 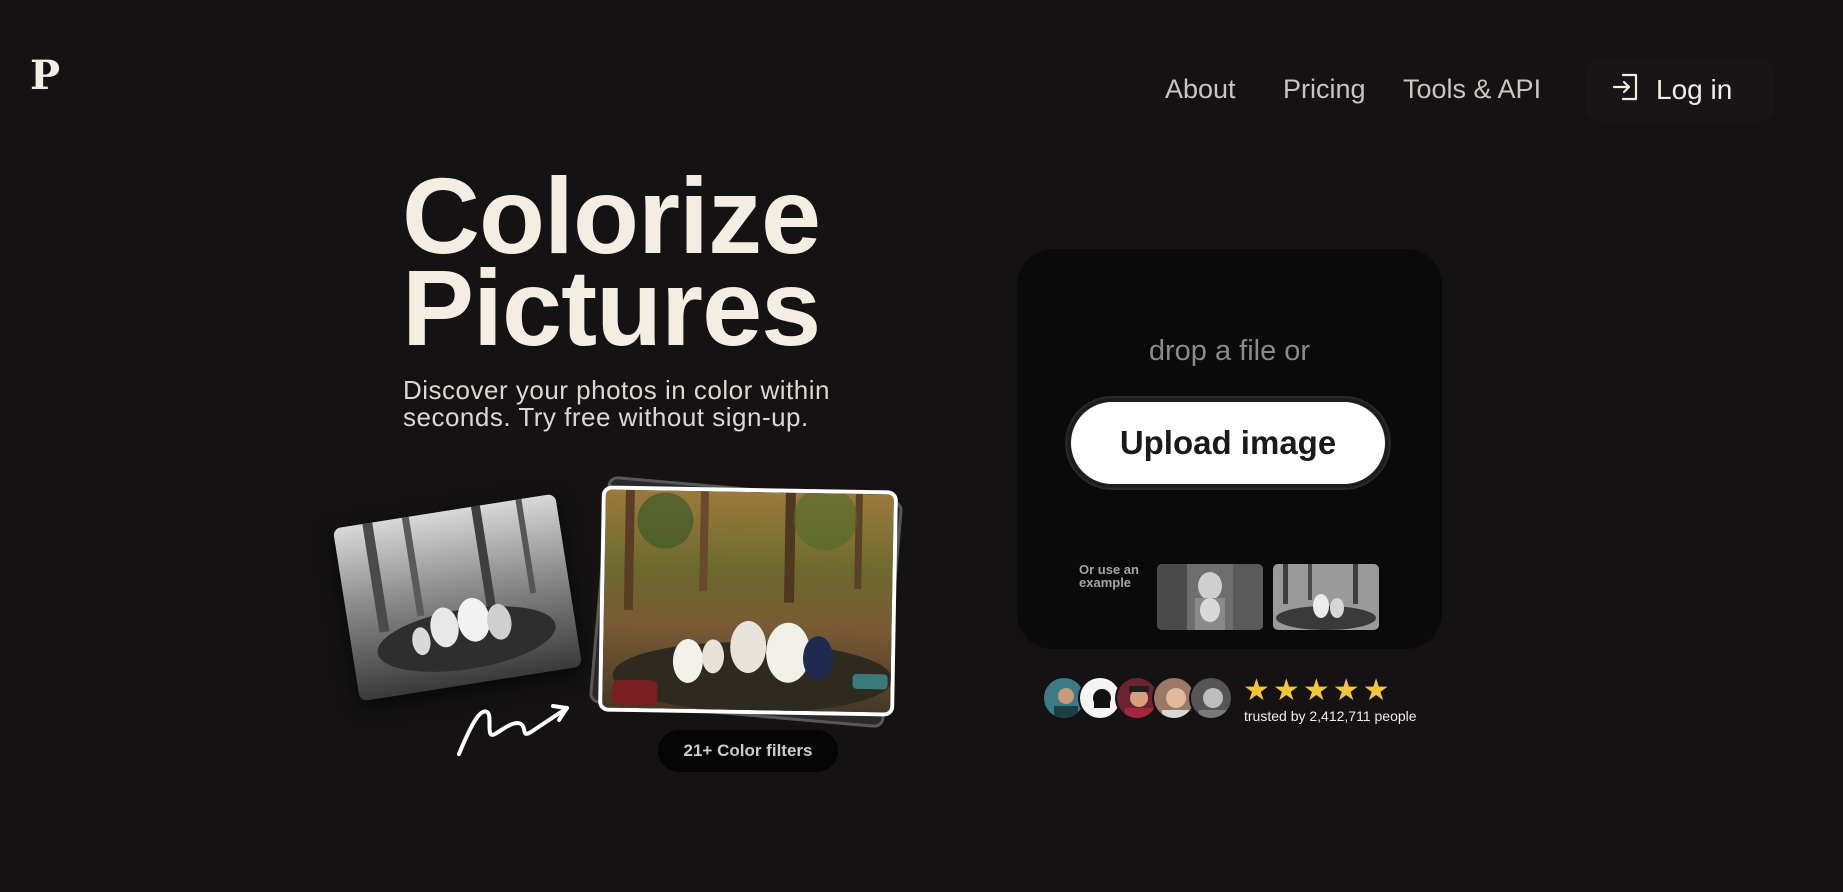 I want to click on drop-file-text: drop a file or, so click(x=1229, y=351).